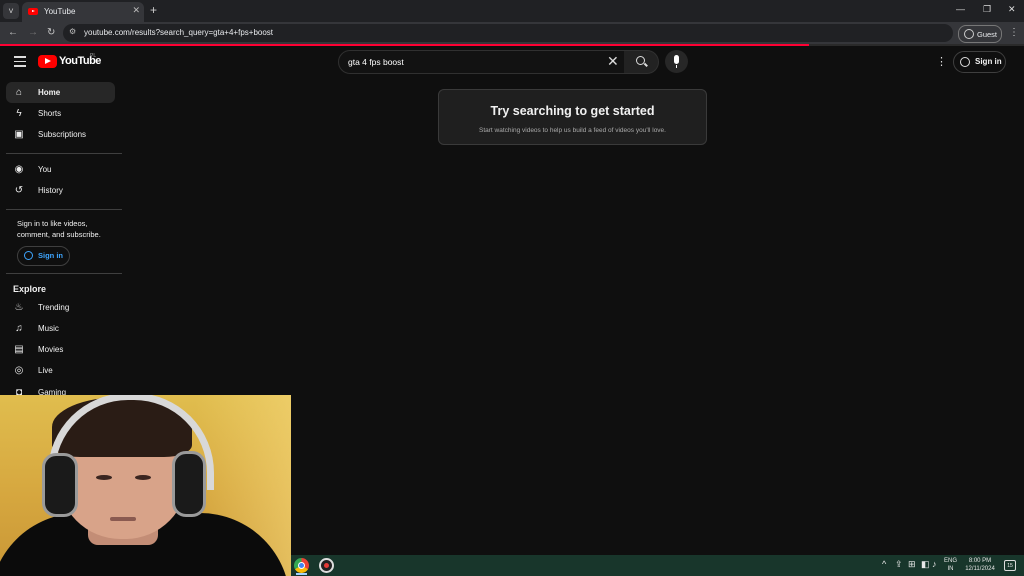 Image resolution: width=1024 pixels, height=576 pixels. I want to click on live-icon: ◎, so click(19, 370).